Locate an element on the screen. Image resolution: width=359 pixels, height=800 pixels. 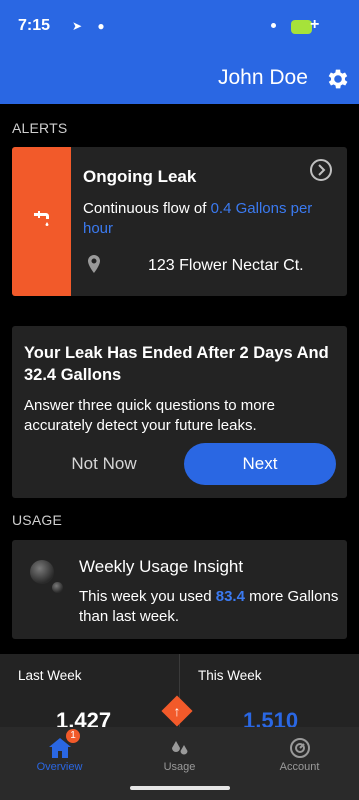
insight-body-prefix: This week you used is located at coordinates (147, 596).